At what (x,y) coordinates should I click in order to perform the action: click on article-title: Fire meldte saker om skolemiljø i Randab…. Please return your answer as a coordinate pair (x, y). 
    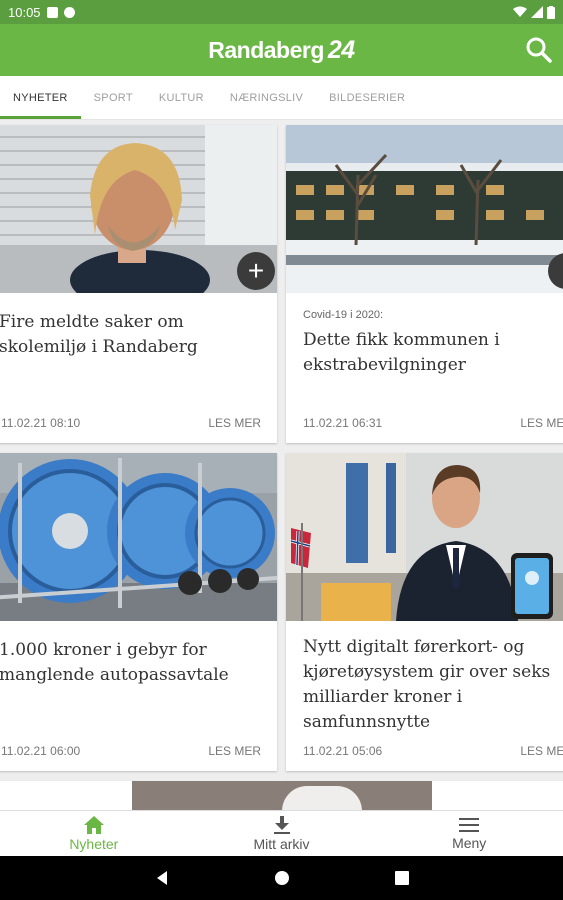
    Looking at the image, I should click on (99, 334).